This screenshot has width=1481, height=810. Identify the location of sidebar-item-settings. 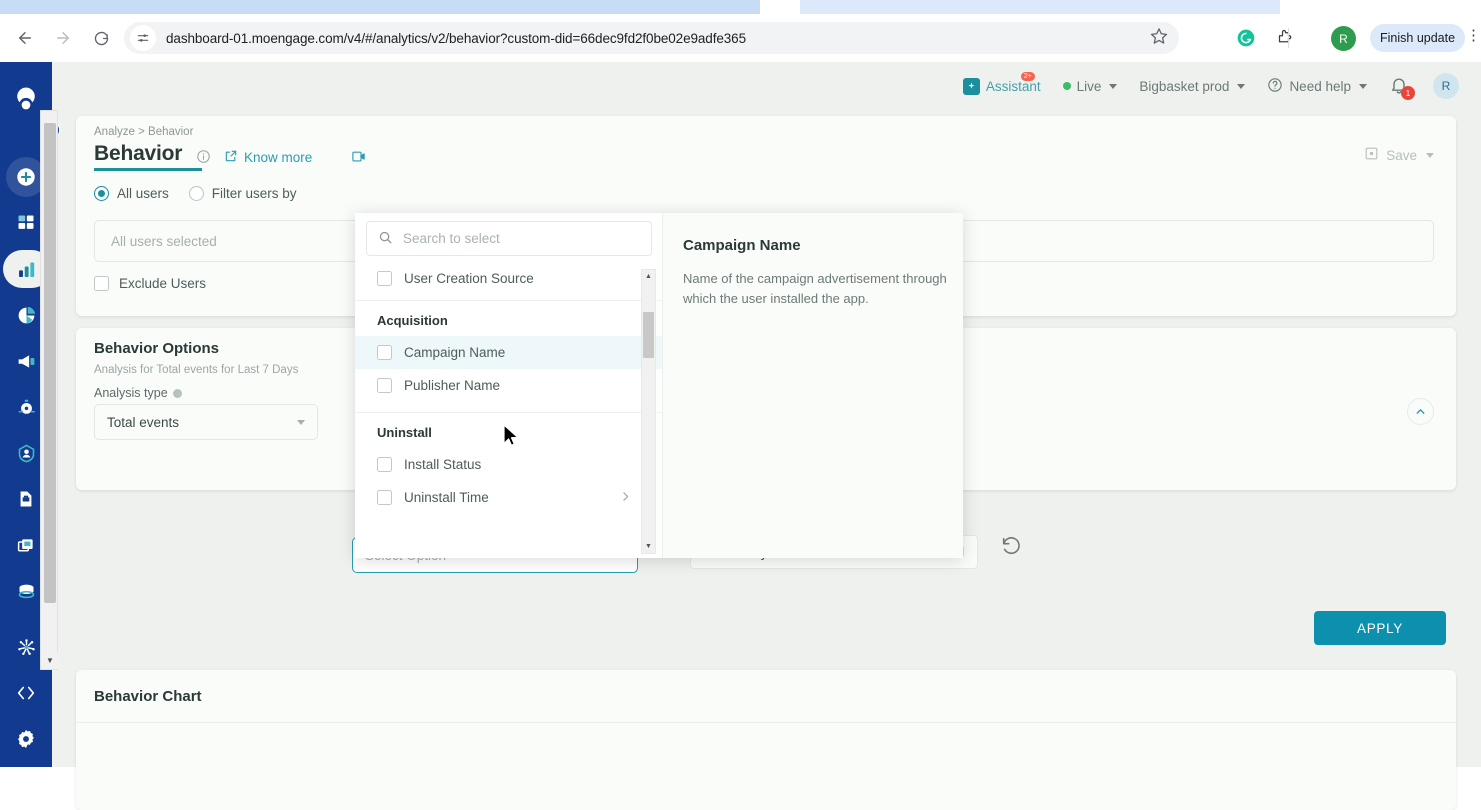
(26, 739).